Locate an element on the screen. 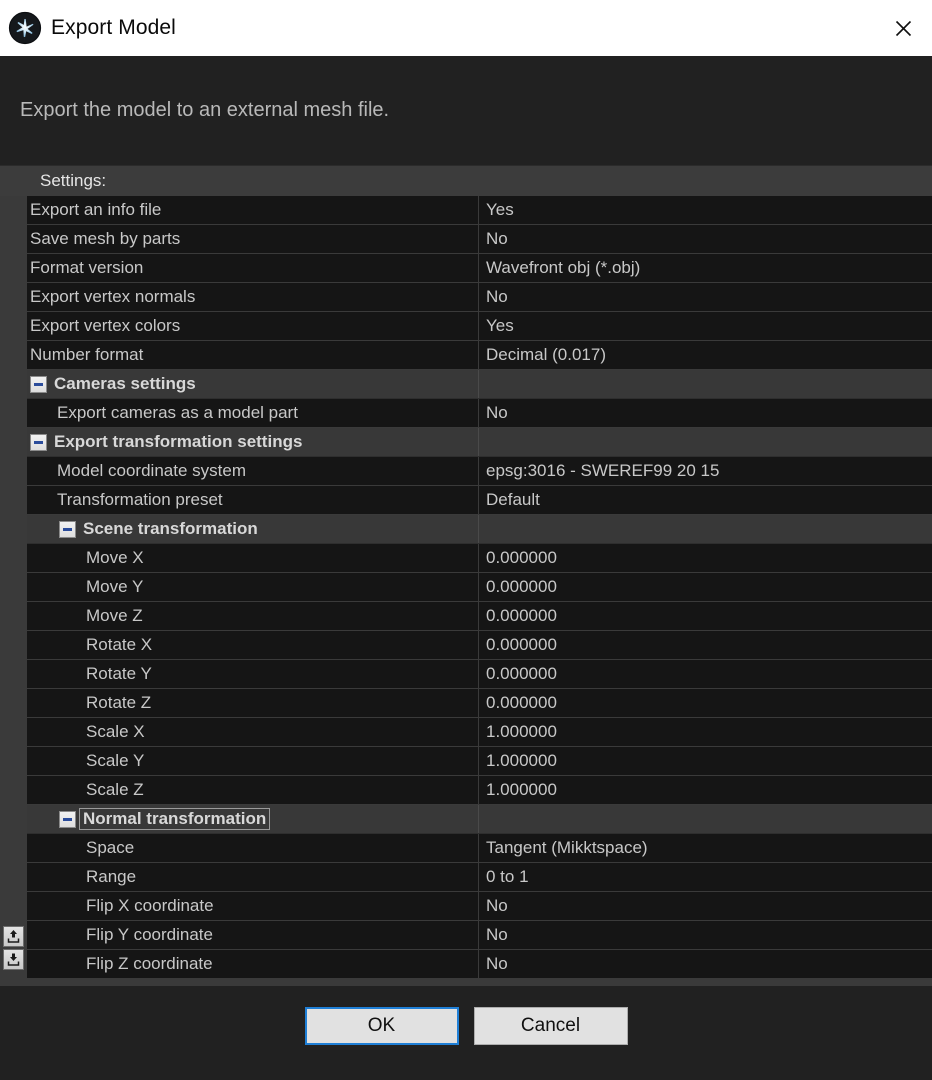 This screenshot has height=1080, width=932. setting-name-cell: Export vertex colors is located at coordinates (239, 326).